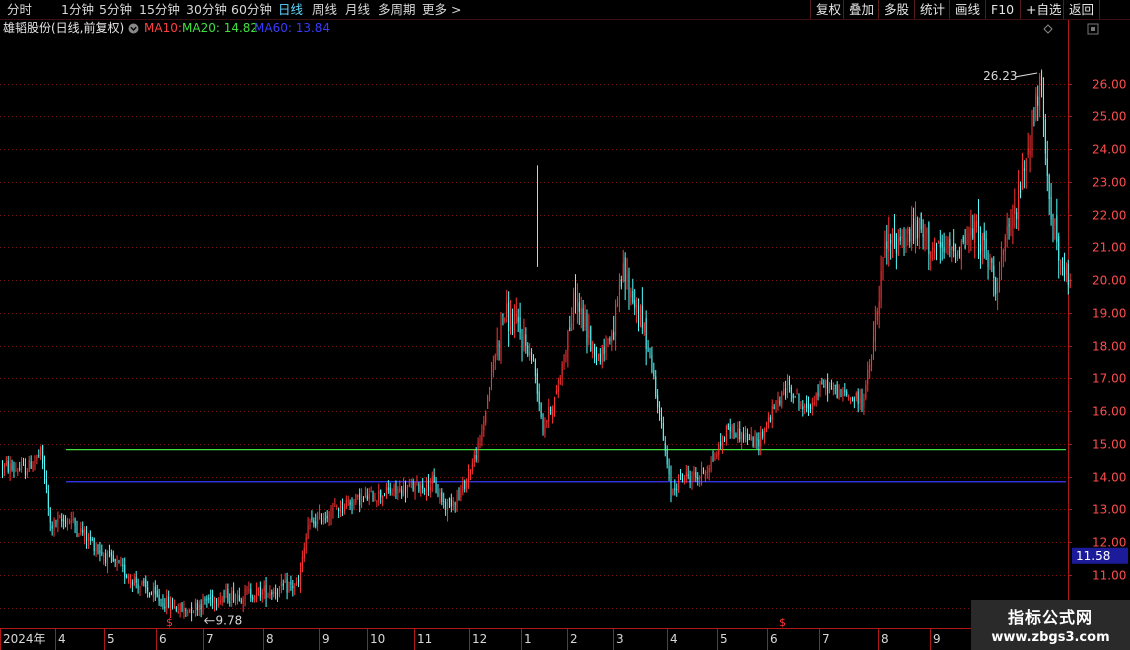 This screenshot has height=650, width=1130. What do you see at coordinates (528, 639) in the screenshot?
I see `time-tick-label: 1` at bounding box center [528, 639].